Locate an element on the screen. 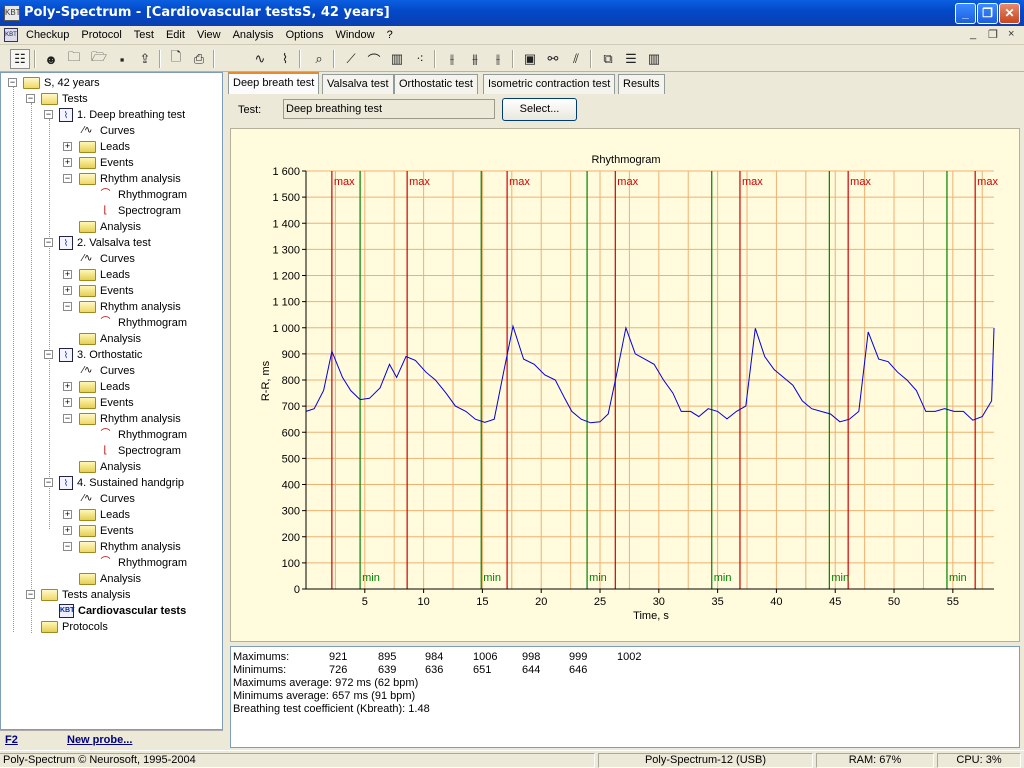  graph-icon: ⚯ is located at coordinates (553, 59).